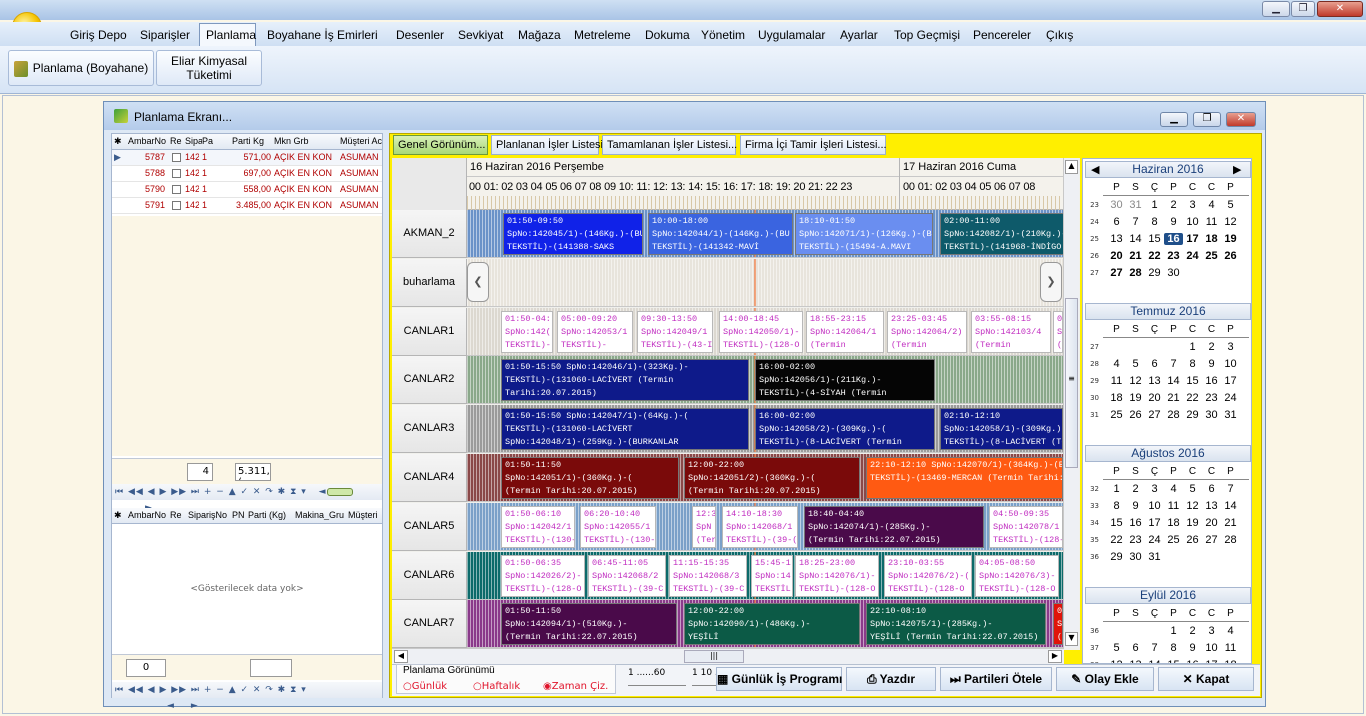 This screenshot has height=716, width=1366. I want to click on grid1-col-header: Parti Kg, so click(253, 141).